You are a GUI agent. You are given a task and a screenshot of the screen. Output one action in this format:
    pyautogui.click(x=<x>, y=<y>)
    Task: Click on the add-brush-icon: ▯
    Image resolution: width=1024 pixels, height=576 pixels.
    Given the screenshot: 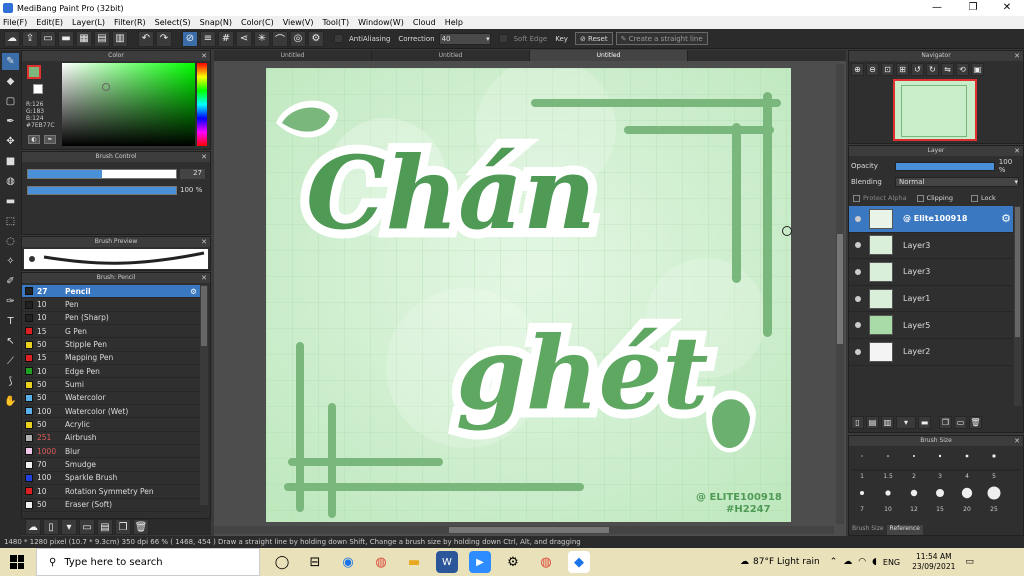 What is the action you would take?
    pyautogui.click(x=51, y=527)
    